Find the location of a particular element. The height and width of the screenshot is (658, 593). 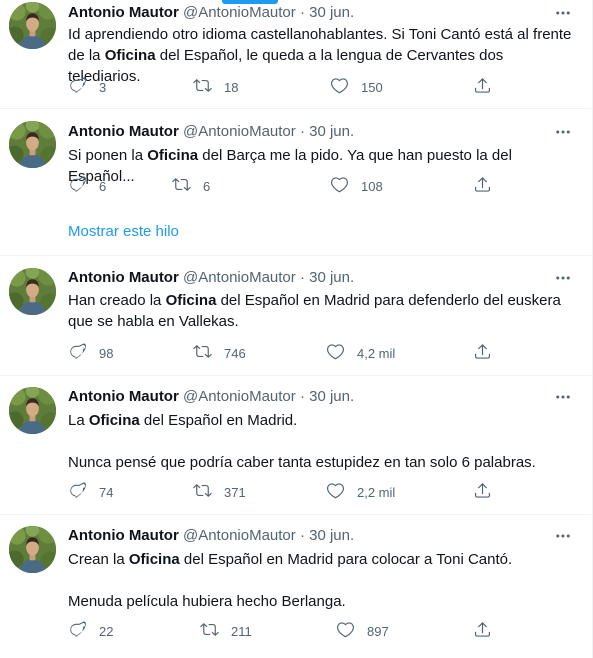

like-count: 4,2 mil is located at coordinates (376, 353).